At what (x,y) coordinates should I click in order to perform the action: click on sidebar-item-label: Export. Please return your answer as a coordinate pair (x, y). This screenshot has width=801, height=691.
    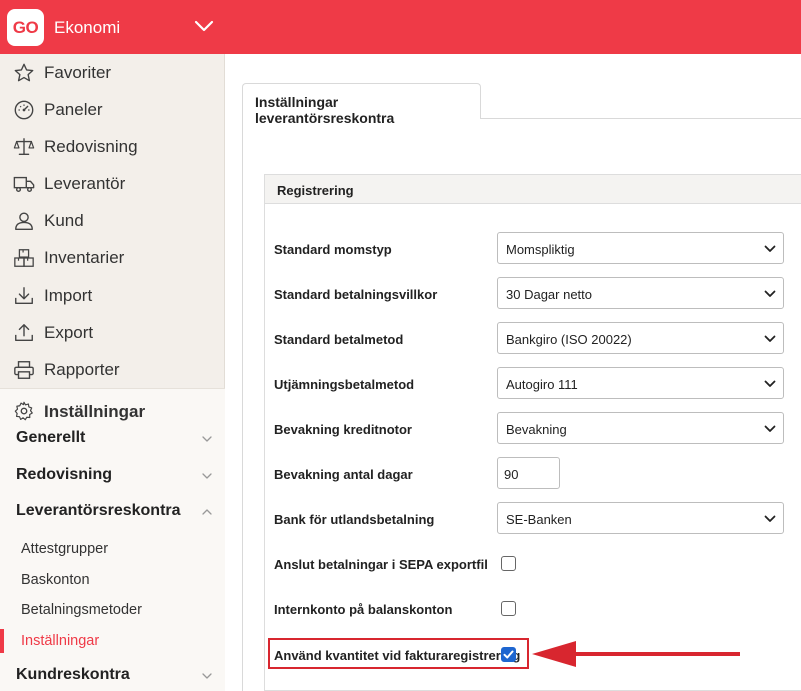
    Looking at the image, I should click on (69, 332).